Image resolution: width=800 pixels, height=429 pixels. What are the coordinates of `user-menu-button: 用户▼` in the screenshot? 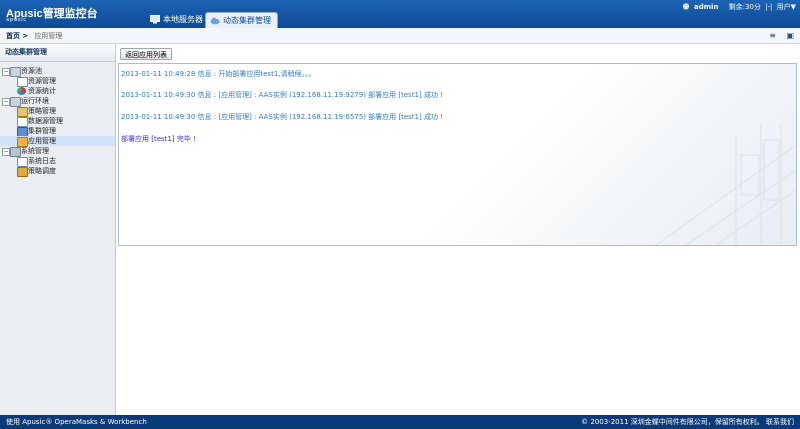 It's located at (786, 7).